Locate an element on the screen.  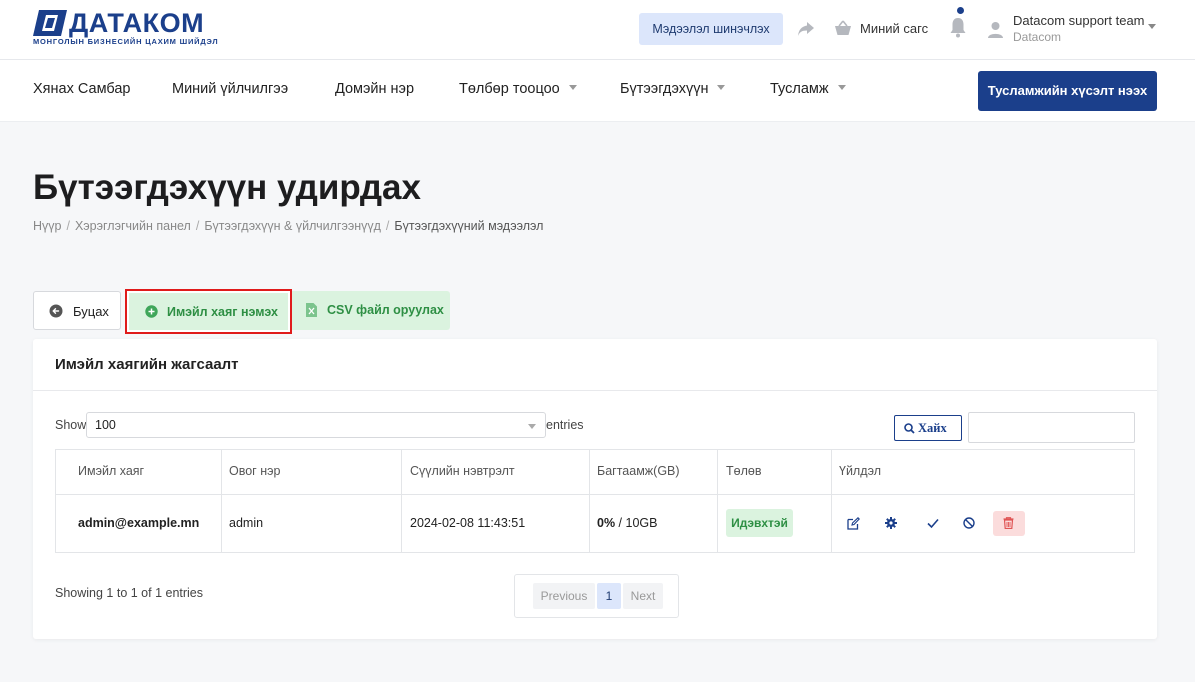
column-header-quota: Багтаамж(GB) is located at coordinates (638, 472).